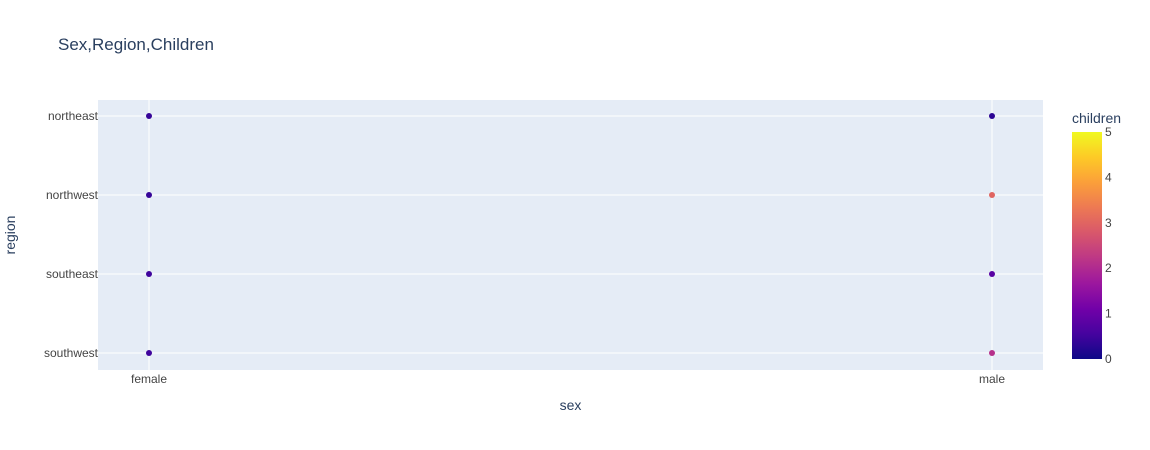 The width and height of the screenshot is (1150, 450). What do you see at coordinates (149, 274) in the screenshot?
I see `data-point-female-southeast` at bounding box center [149, 274].